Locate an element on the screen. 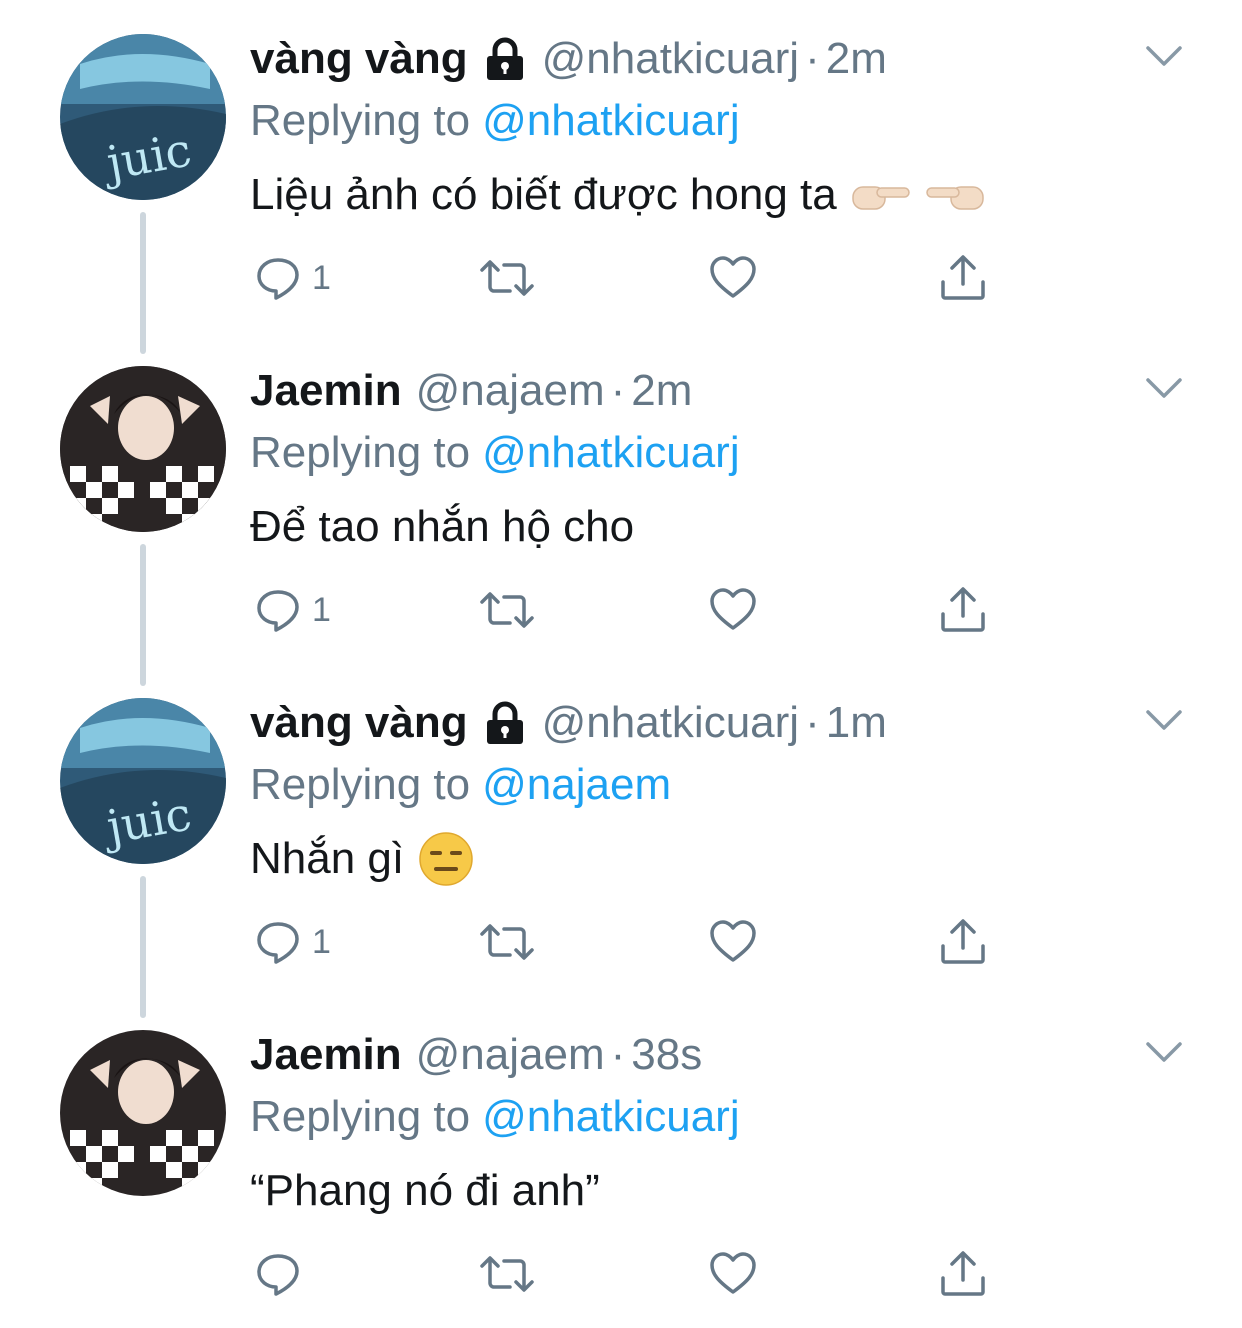 The image size is (1242, 1328). replying-to: Replying to @najaem is located at coordinates (460, 785).